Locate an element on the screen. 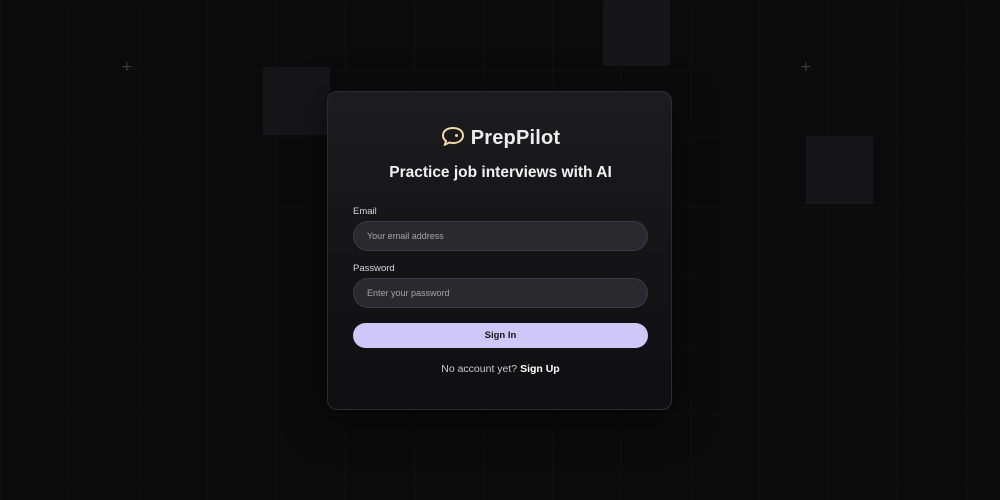 The image size is (1000, 500). signup-prompt: No account yet? Sign Up is located at coordinates (500, 369).